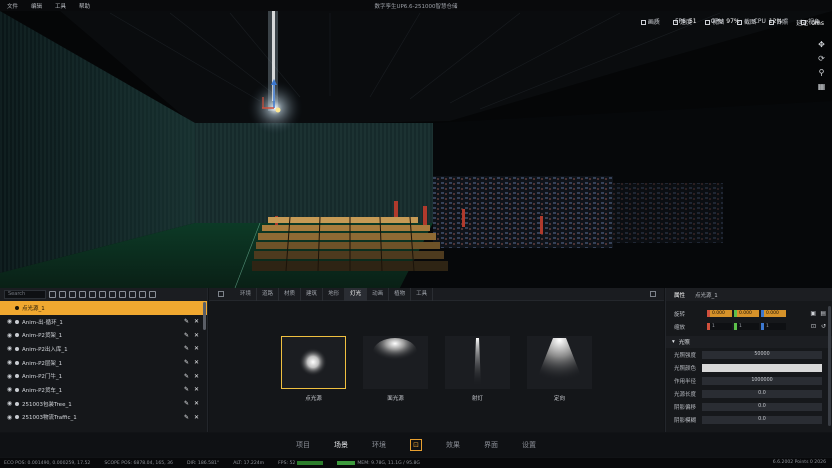 This screenshot has height=468, width=832. I want to click on shadow-blur-input: 0.0, so click(762, 419).